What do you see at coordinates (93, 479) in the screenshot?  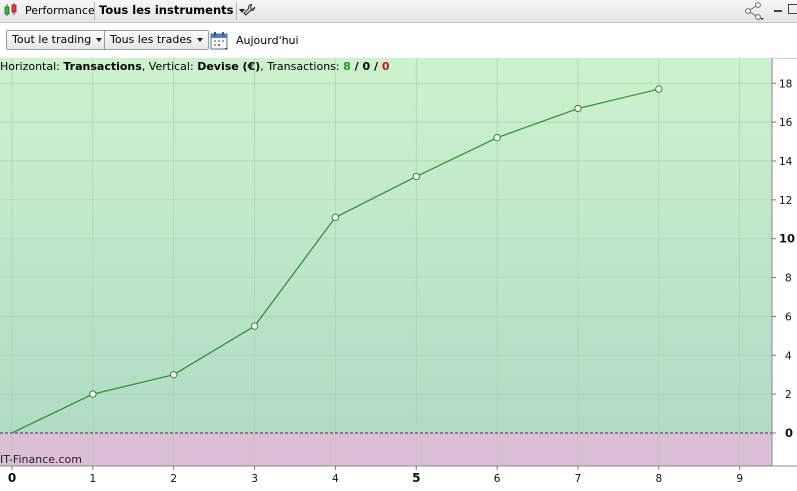 I see `x-tick-label: 1` at bounding box center [93, 479].